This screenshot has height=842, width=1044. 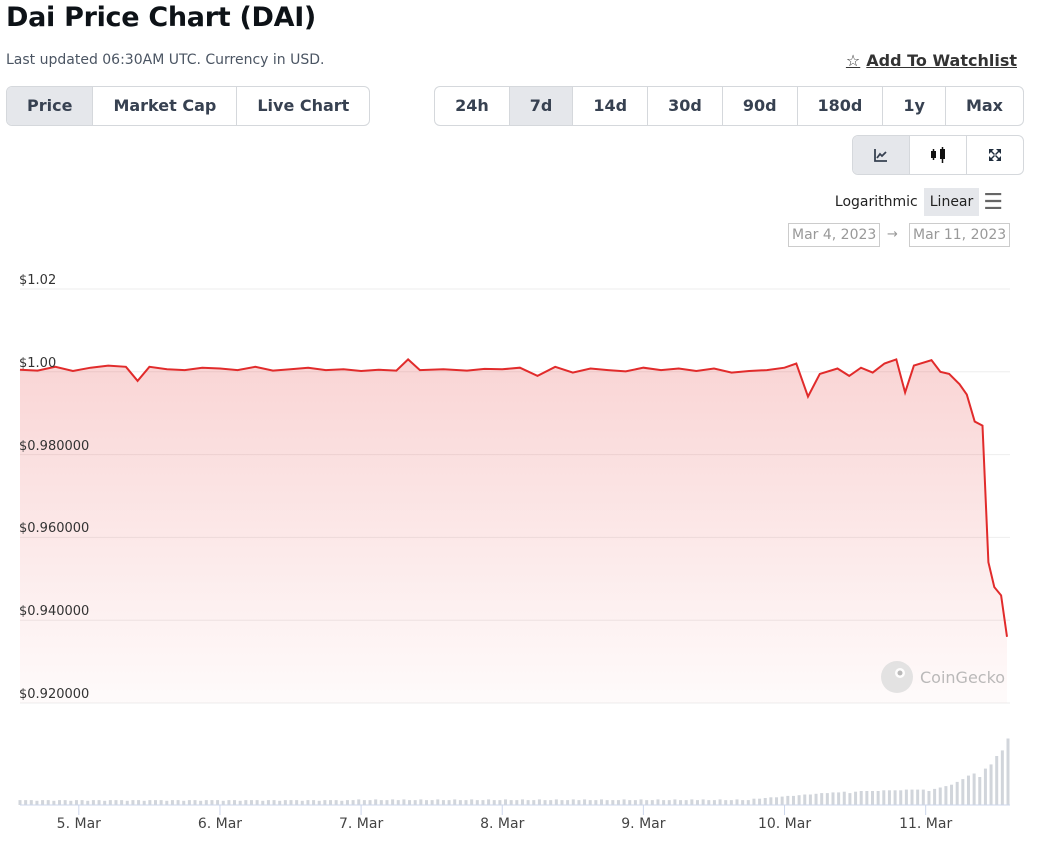 What do you see at coordinates (54, 529) in the screenshot?
I see `y-tick-label: $0.960000` at bounding box center [54, 529].